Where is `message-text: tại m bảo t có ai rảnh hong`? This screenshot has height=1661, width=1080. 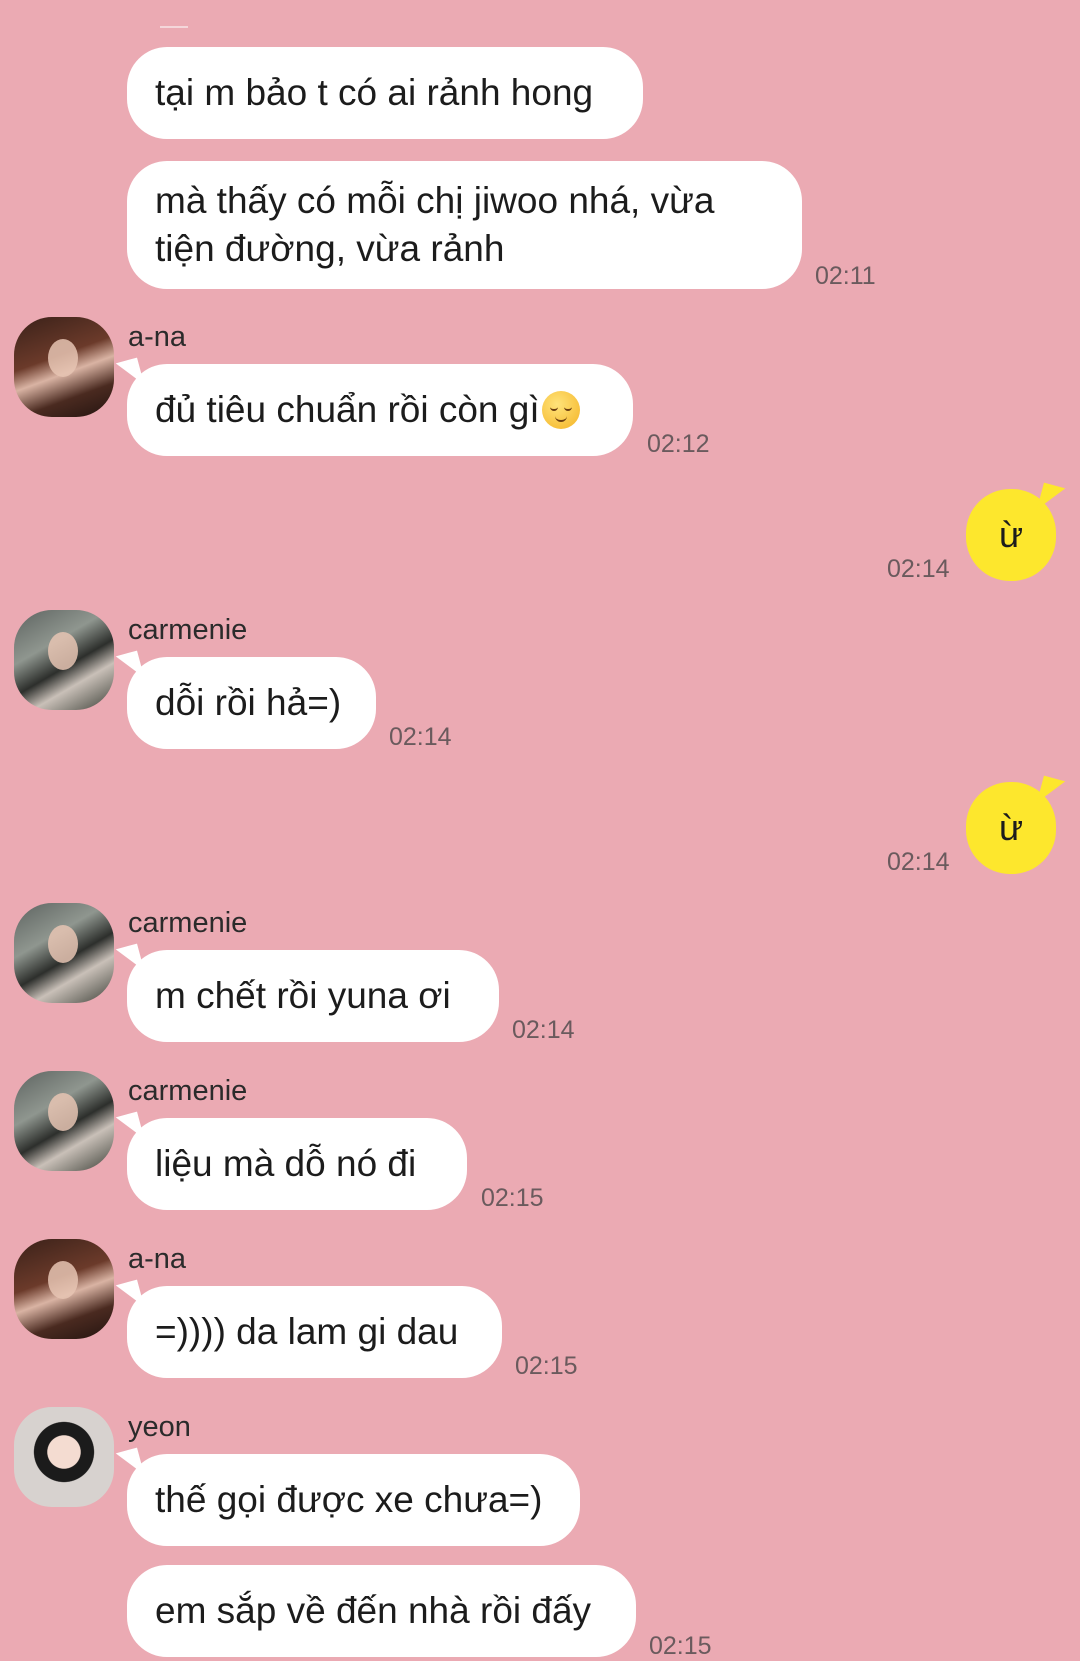 message-text: tại m bảo t có ai rảnh hong is located at coordinates (374, 92).